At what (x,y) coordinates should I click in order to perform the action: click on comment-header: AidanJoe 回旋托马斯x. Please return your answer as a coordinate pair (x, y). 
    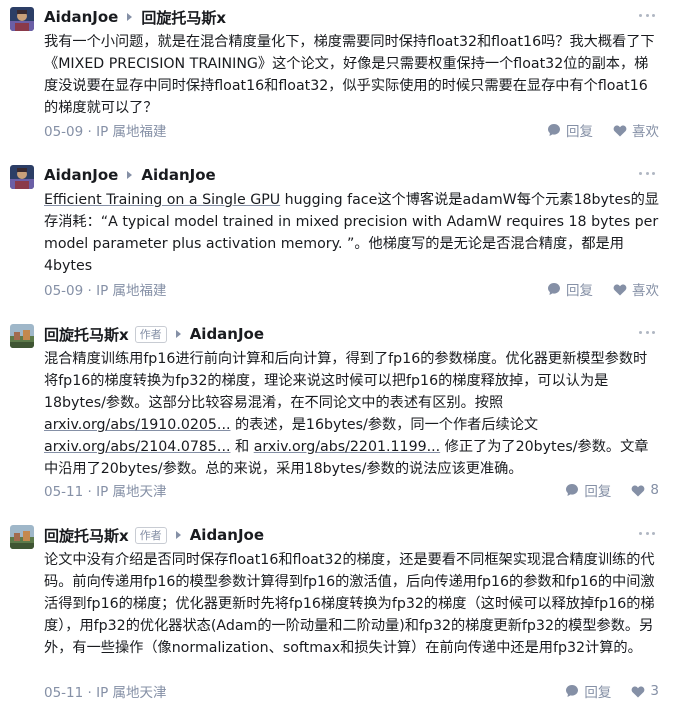
    Looking at the image, I should click on (135, 17).